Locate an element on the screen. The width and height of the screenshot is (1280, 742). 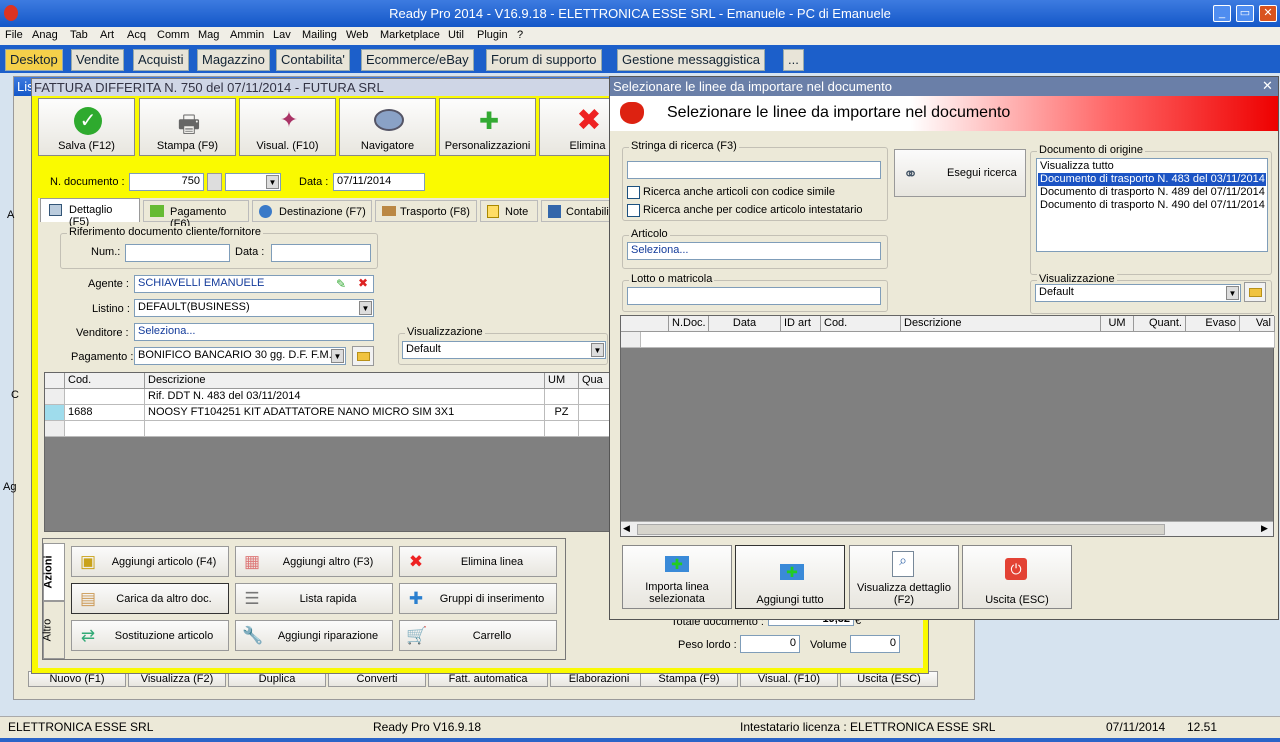
scroll-right-icon: ▶ is located at coordinates (1264, 528).